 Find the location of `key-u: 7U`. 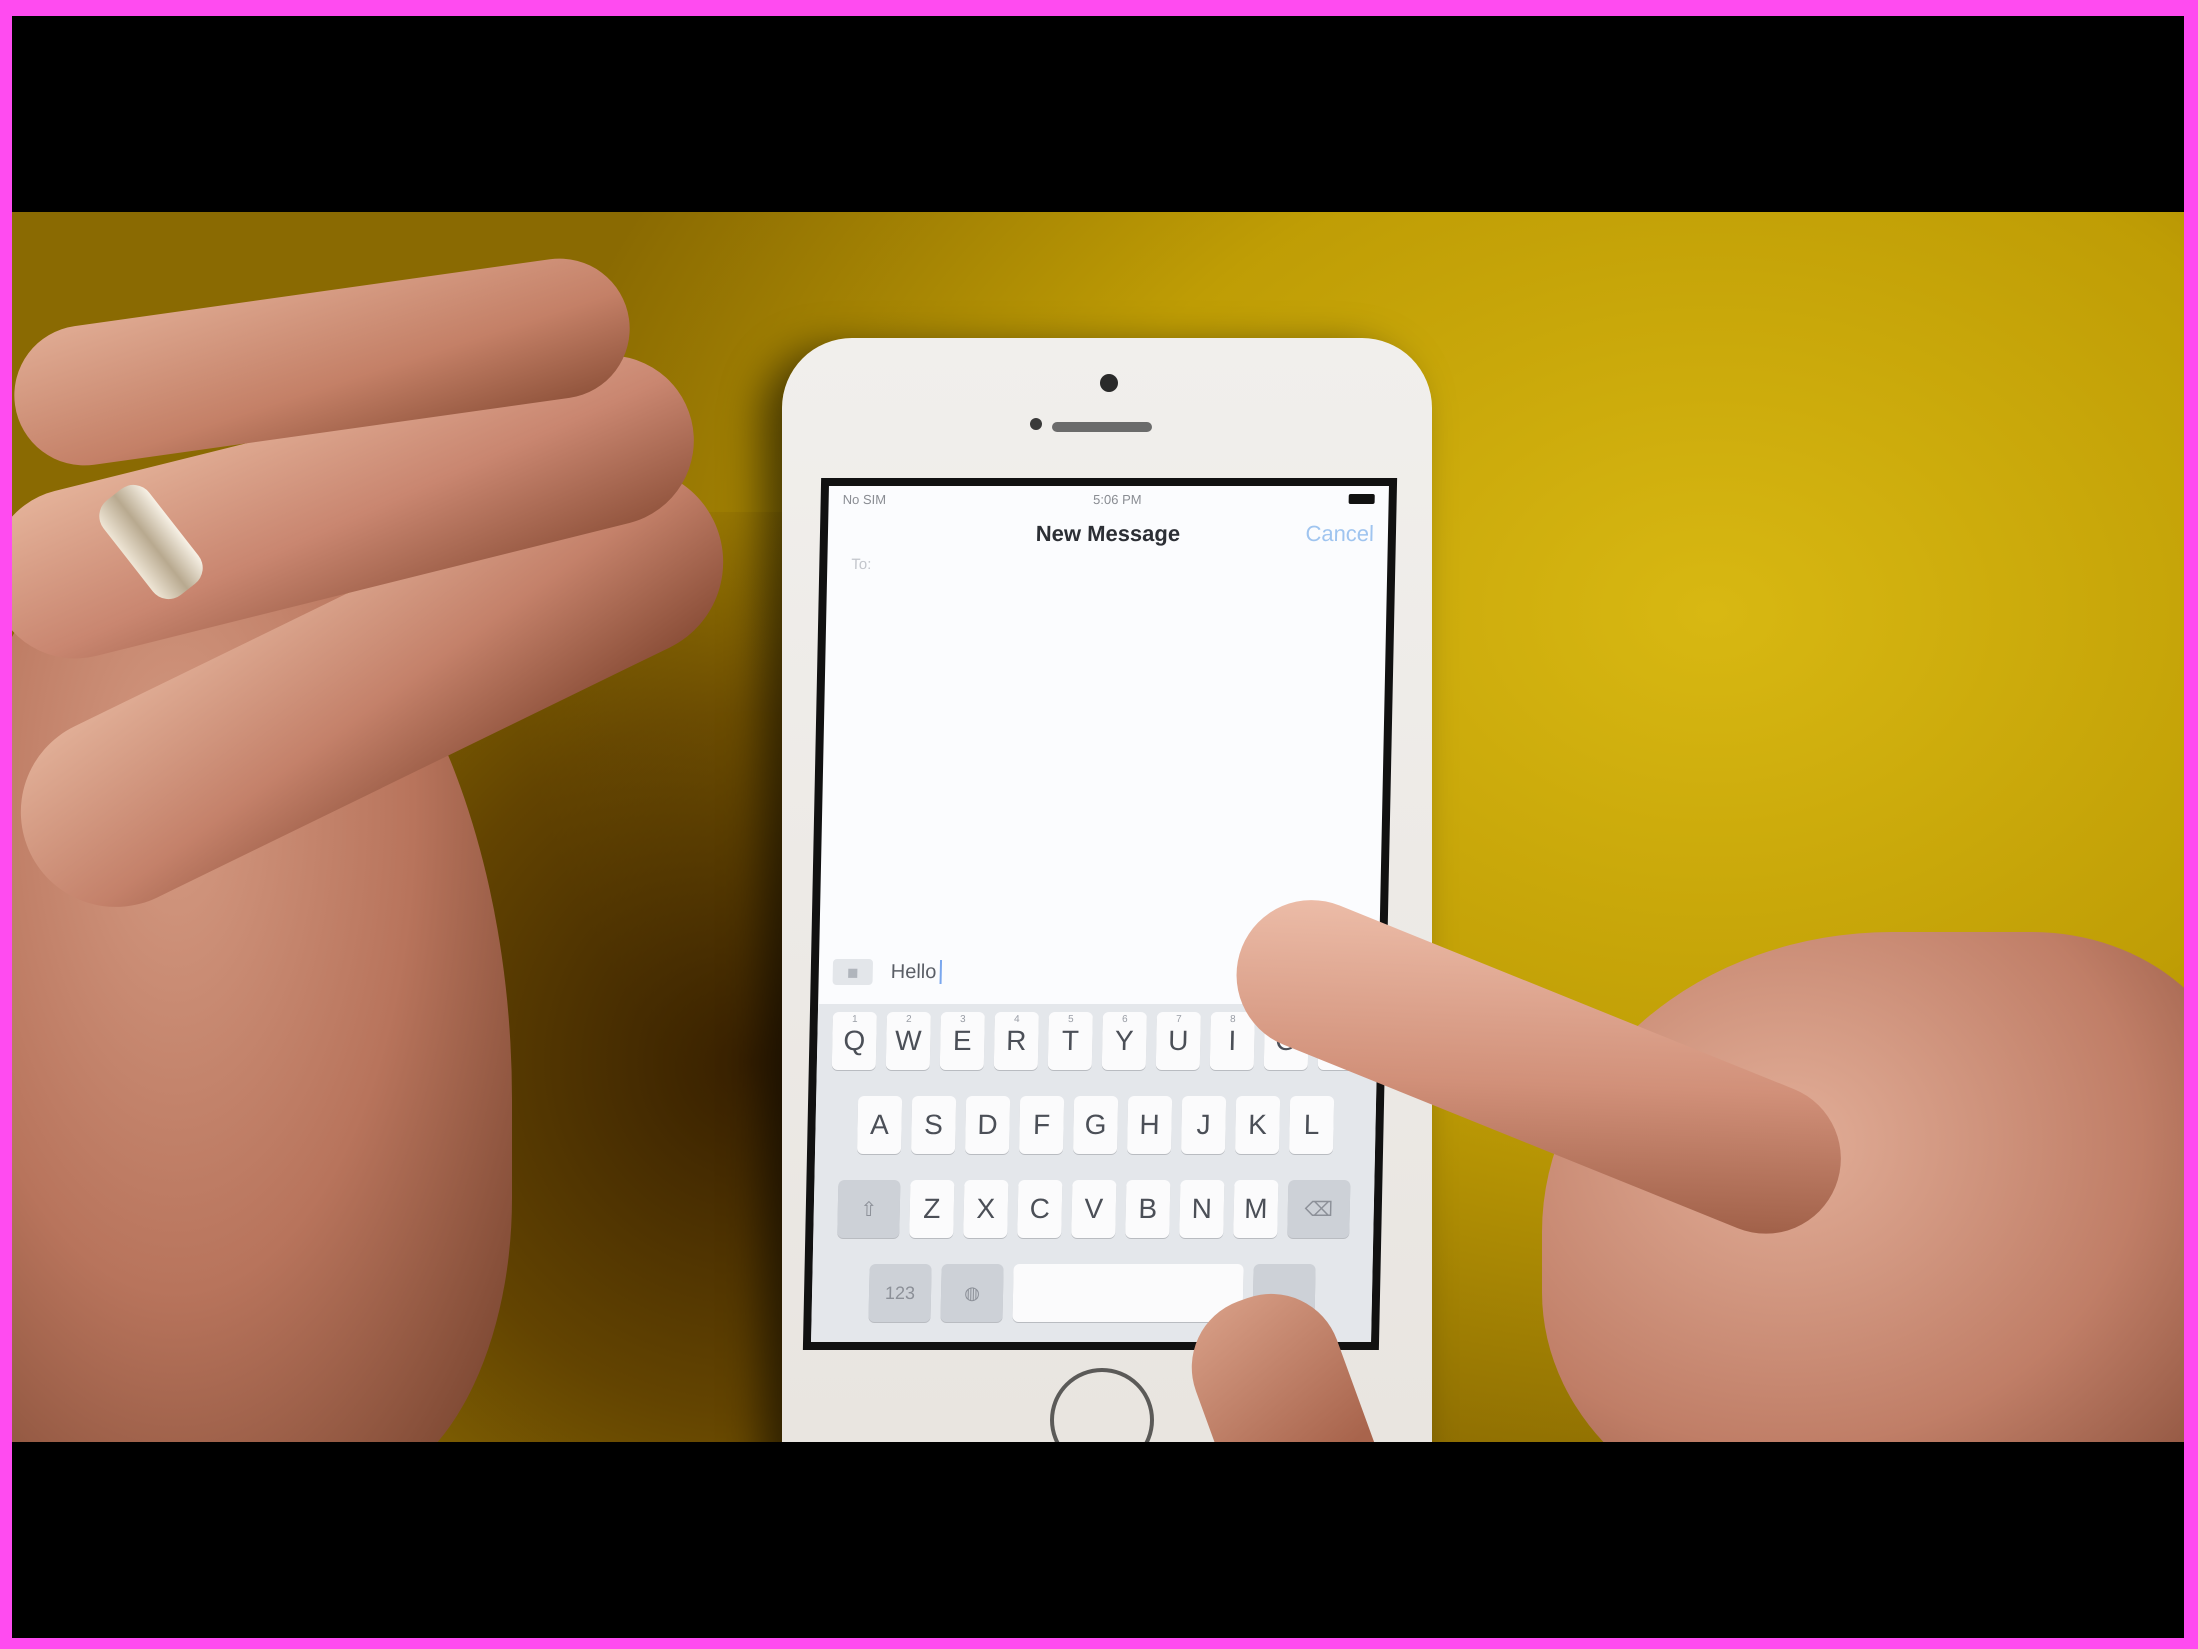

key-u: 7U is located at coordinates (1178, 1041).